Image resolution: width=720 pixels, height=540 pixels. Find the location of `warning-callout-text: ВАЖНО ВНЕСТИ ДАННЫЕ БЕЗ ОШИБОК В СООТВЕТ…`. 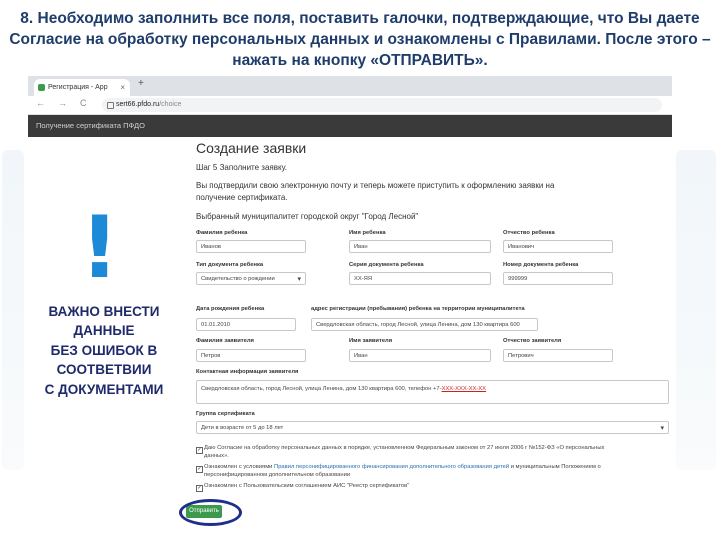

warning-callout-text: ВАЖНО ВНЕСТИ ДАННЫЕ БЕЗ ОШИБОК В СООТВЕТ… is located at coordinates (104, 350).